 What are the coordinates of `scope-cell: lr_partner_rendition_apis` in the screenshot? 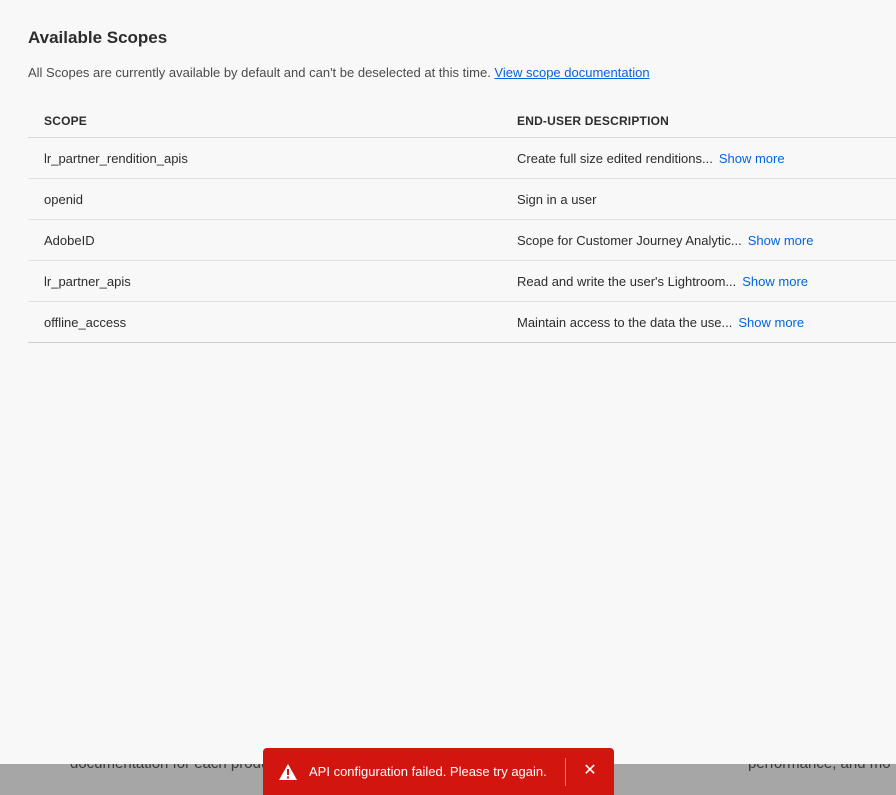 It's located at (116, 158).